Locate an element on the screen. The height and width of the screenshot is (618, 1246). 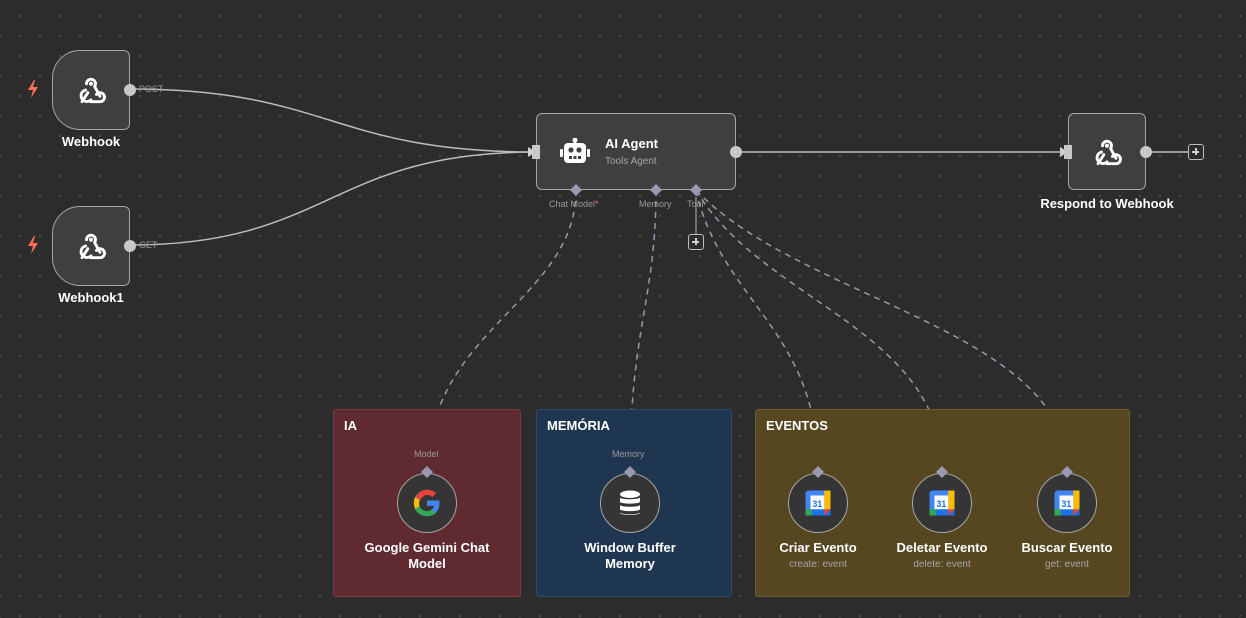
google-icon is located at coordinates (426, 503).